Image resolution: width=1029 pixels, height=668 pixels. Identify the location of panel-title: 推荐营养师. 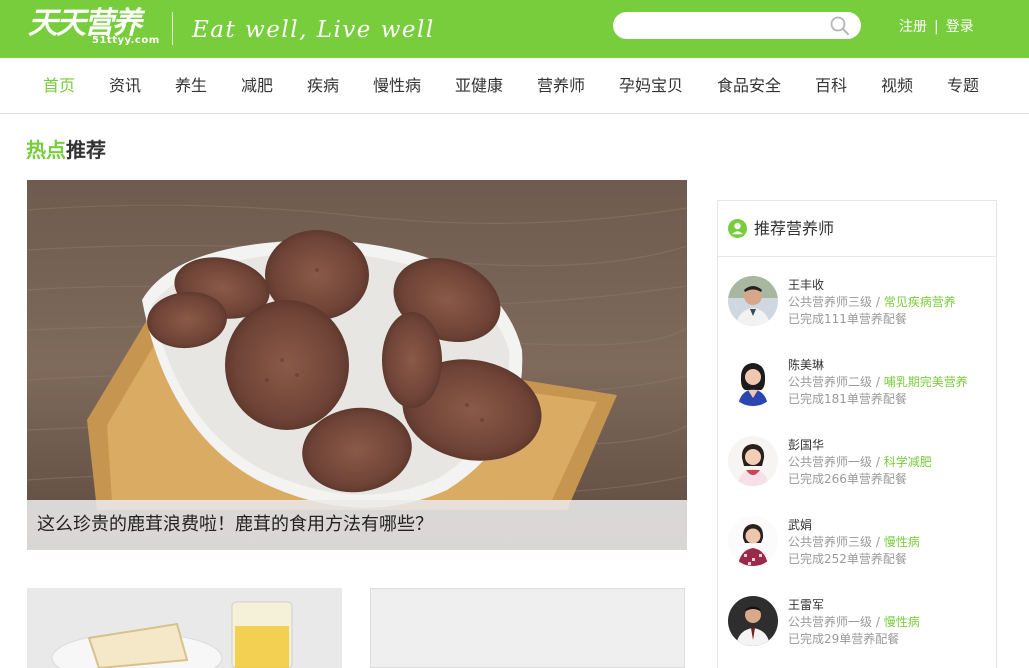
(794, 228).